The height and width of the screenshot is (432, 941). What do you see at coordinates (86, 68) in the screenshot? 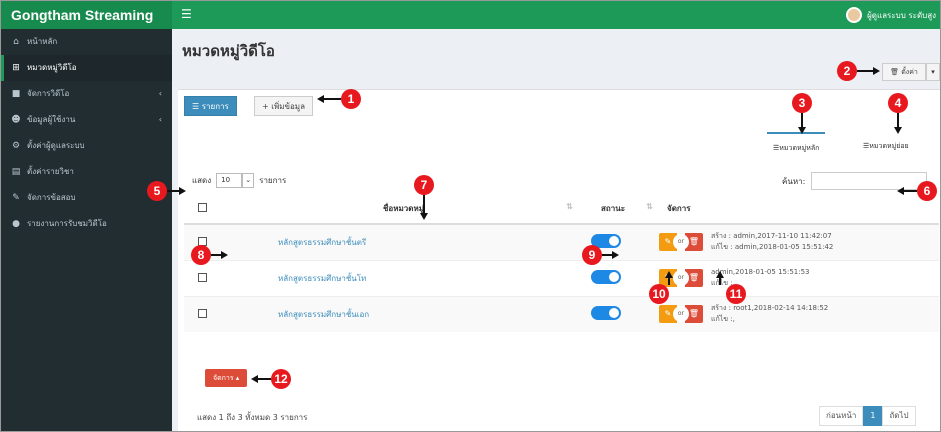
I see `sidebar-item-video-category: ⊞ หมวดหมู่วิดีโอ` at bounding box center [86, 68].